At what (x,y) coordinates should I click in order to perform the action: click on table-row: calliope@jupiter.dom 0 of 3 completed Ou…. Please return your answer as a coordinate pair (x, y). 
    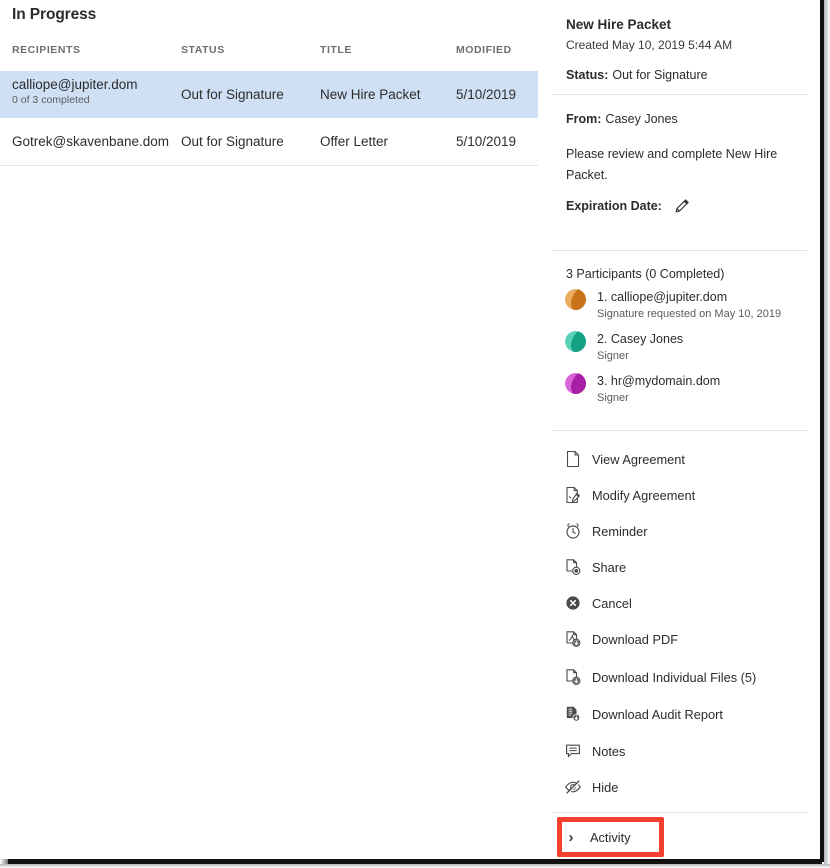
    Looking at the image, I should click on (269, 94).